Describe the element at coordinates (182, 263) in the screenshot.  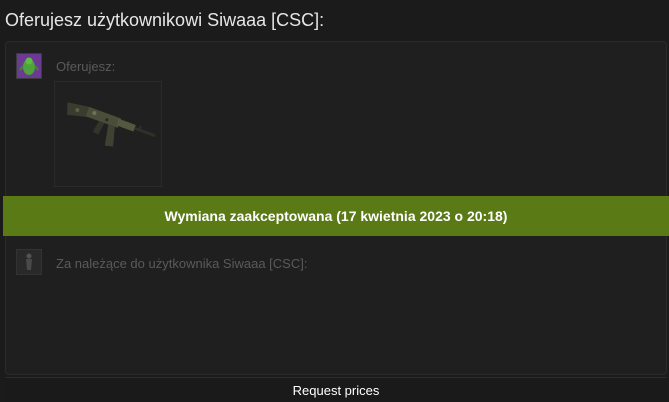
I see `their-side-label: Za należące do użytkownika Siwaaa [CSC]:` at that location.